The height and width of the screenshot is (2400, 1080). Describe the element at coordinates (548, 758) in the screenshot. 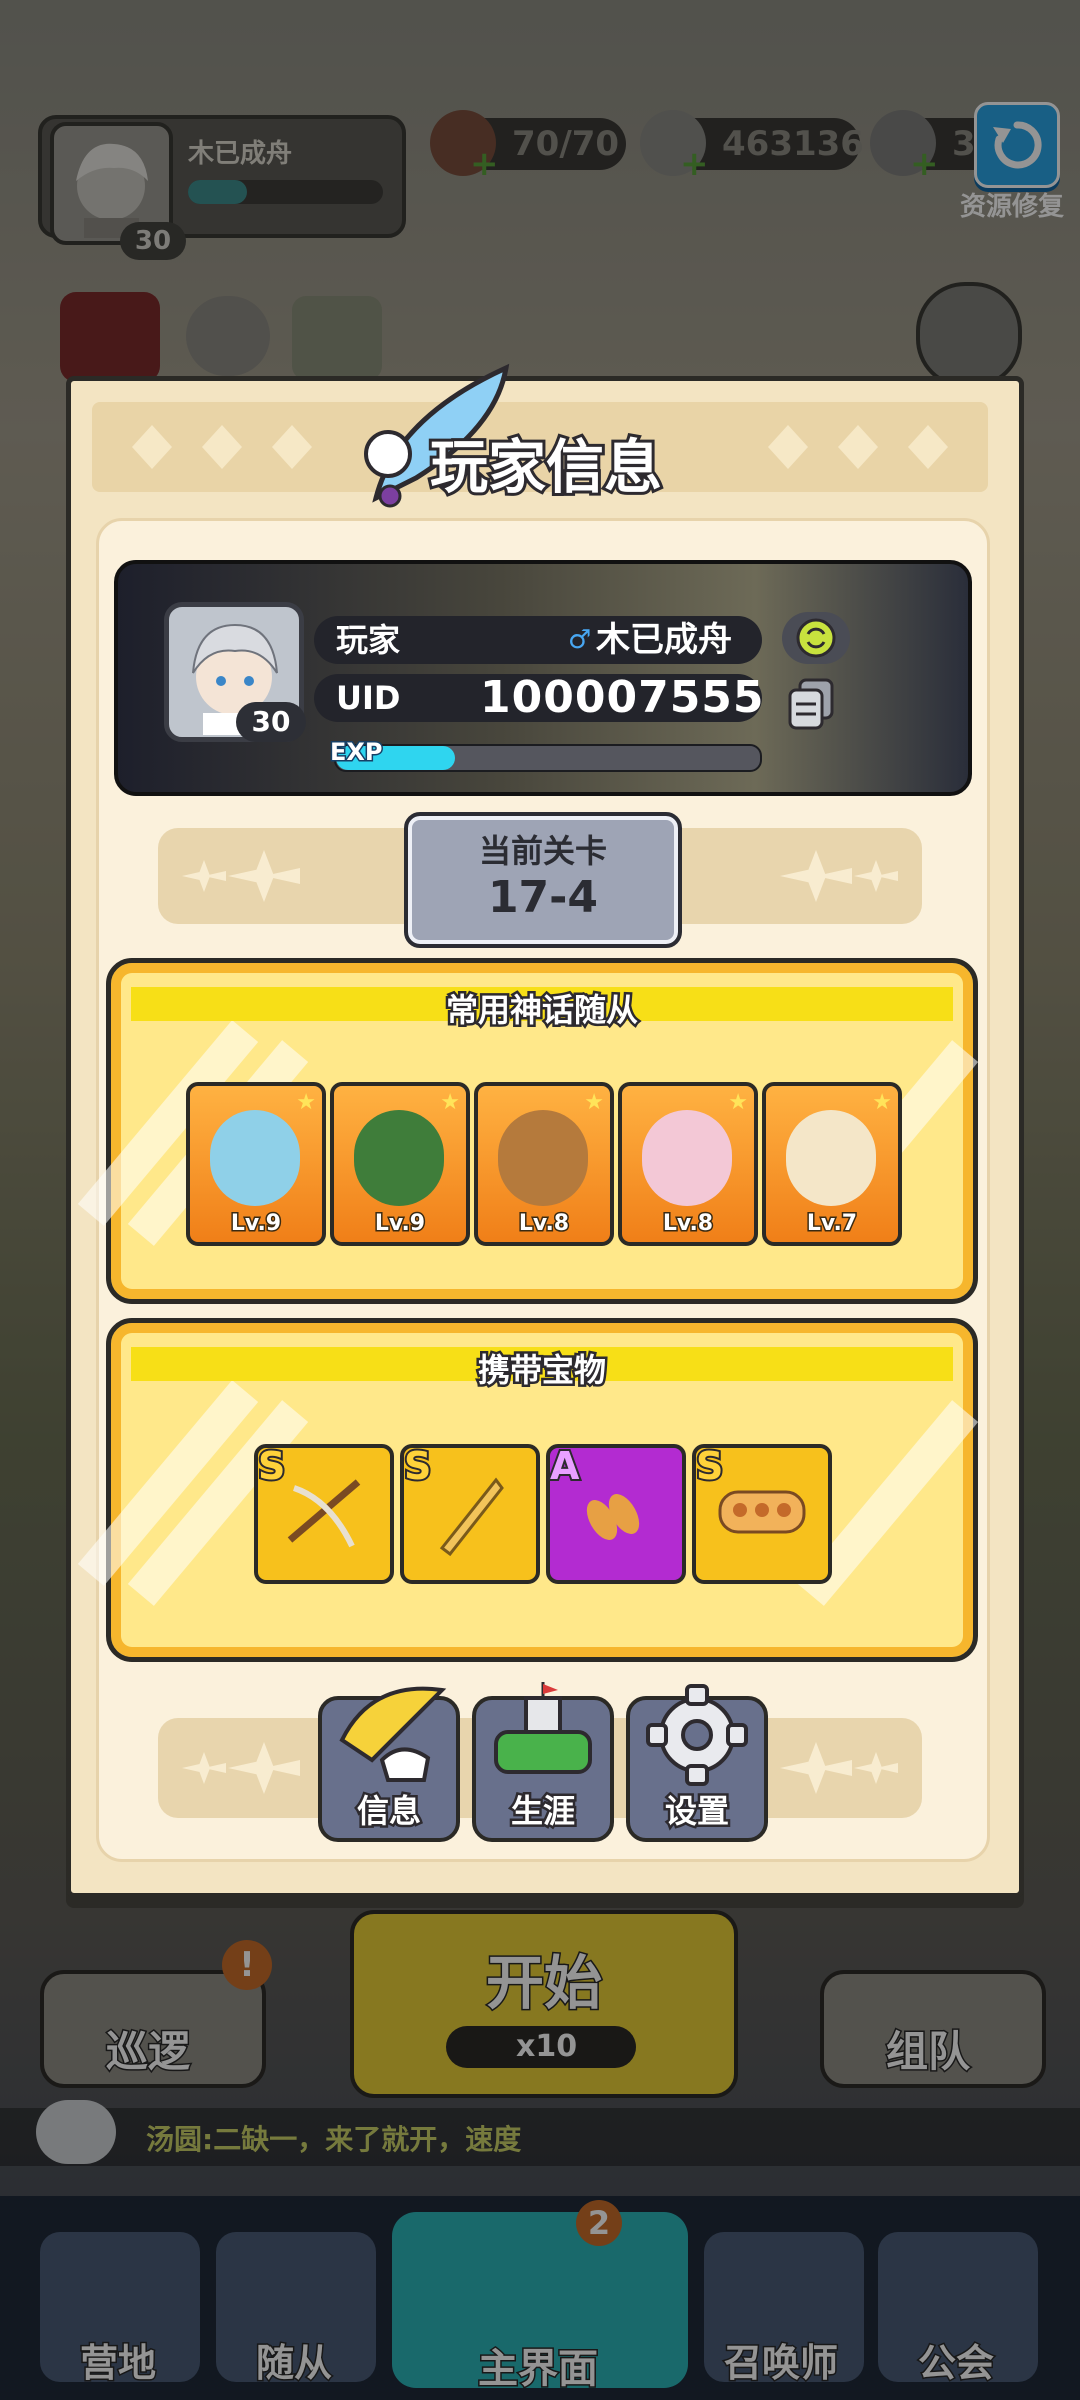

I see `profile-exp-bar` at that location.